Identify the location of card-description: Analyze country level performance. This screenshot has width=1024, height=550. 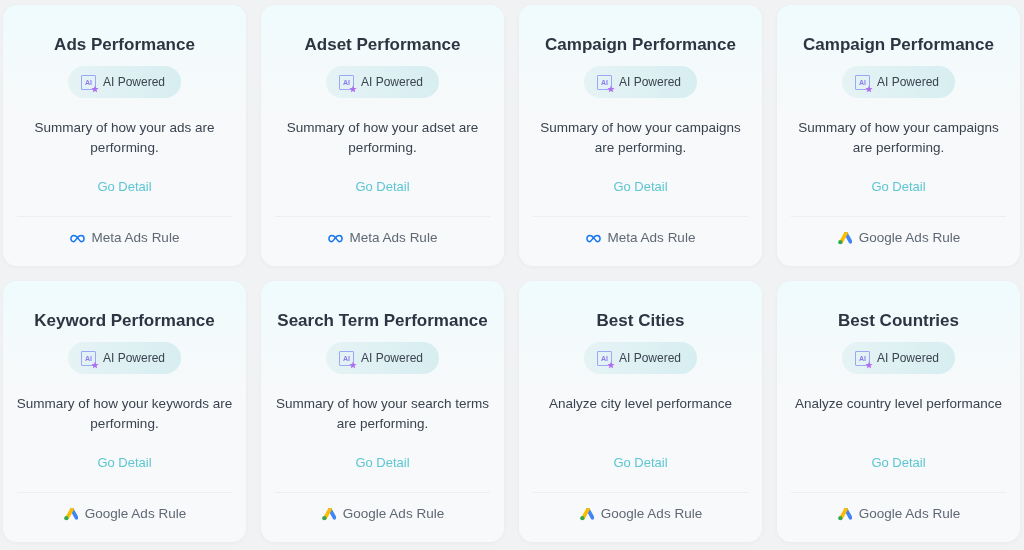
(898, 404).